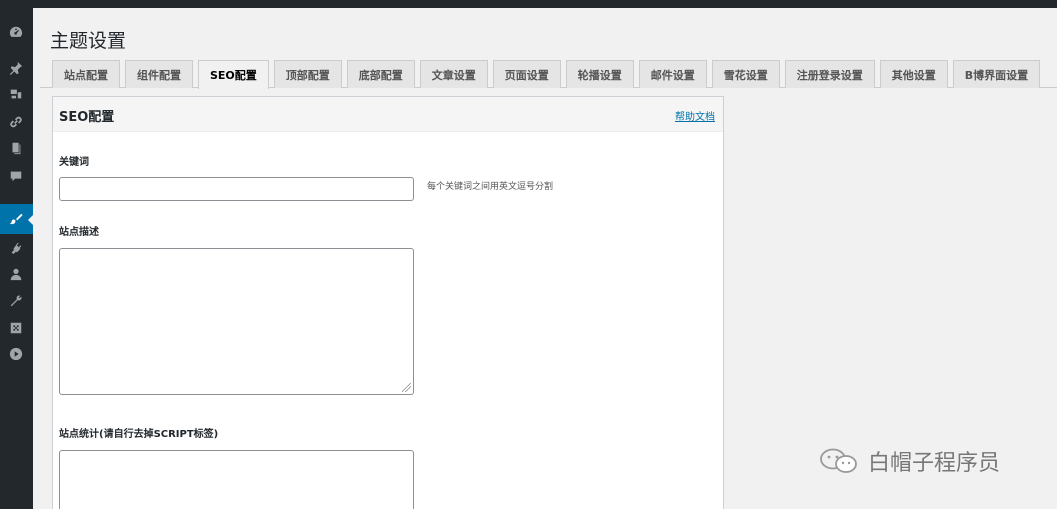 This screenshot has width=1057, height=509. I want to click on tab-carousel-settings: 轮播设置, so click(599, 74).